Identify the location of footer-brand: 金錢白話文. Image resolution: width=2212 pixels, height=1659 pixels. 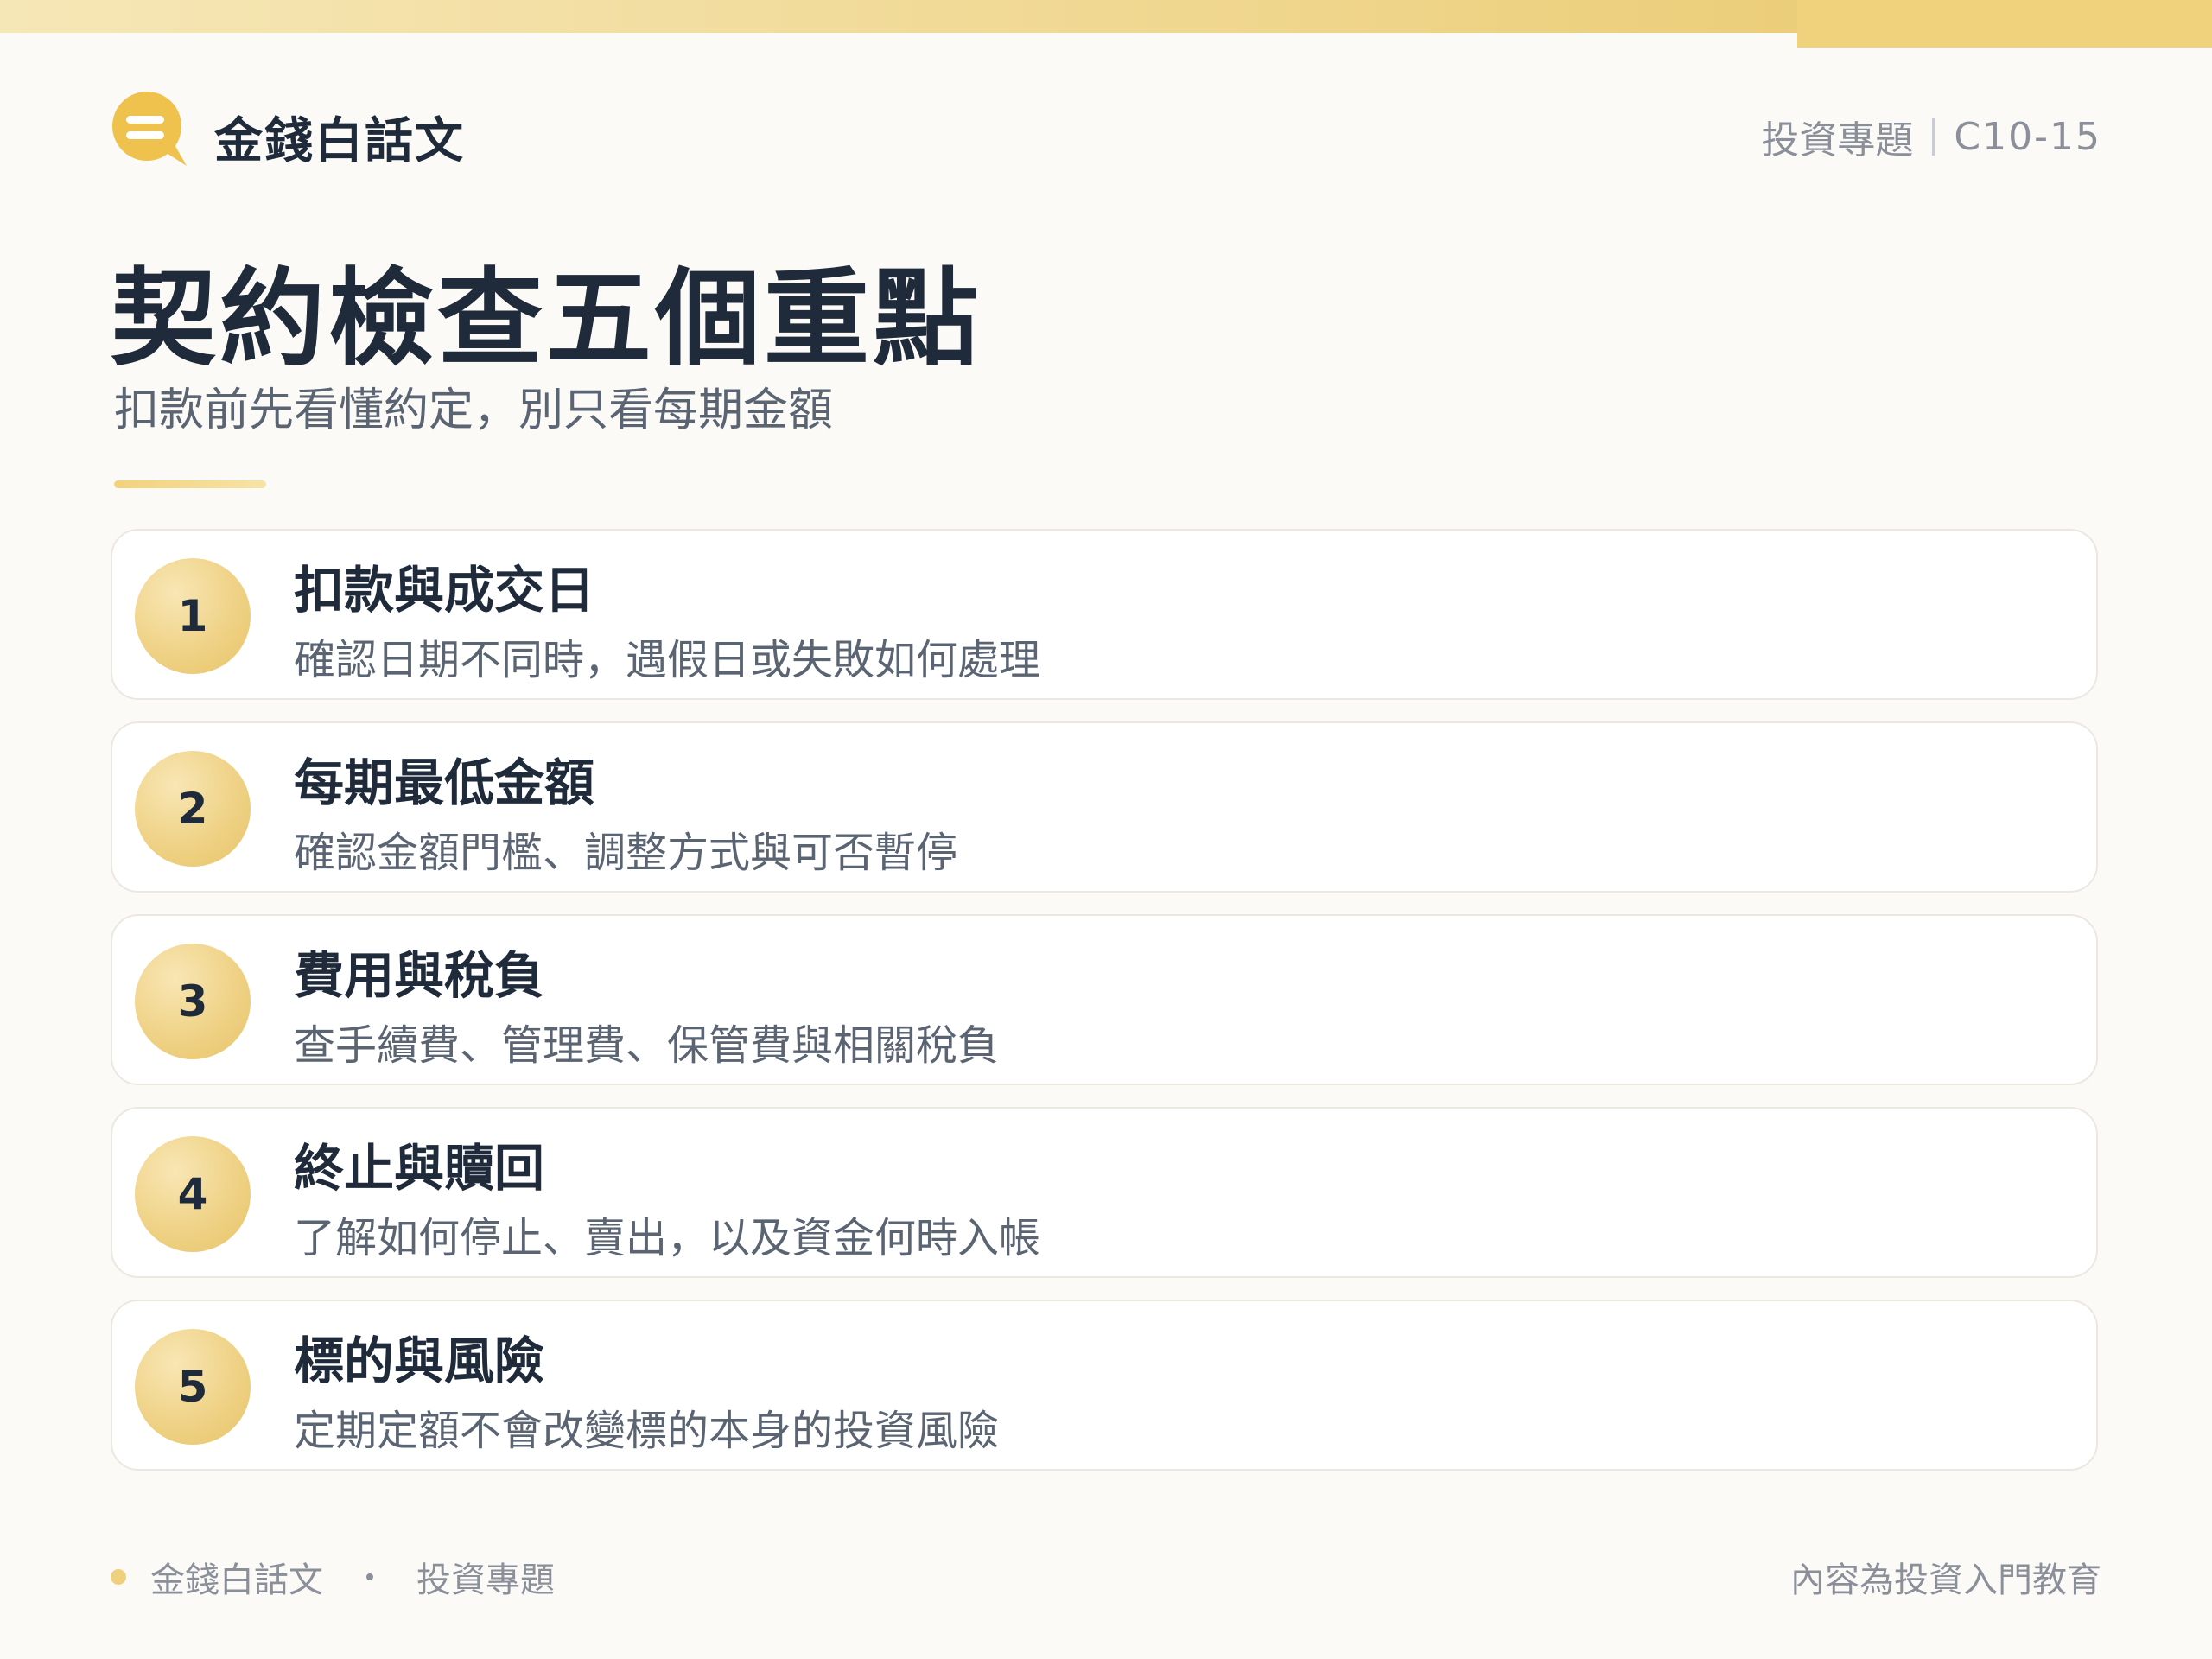
(236, 1580).